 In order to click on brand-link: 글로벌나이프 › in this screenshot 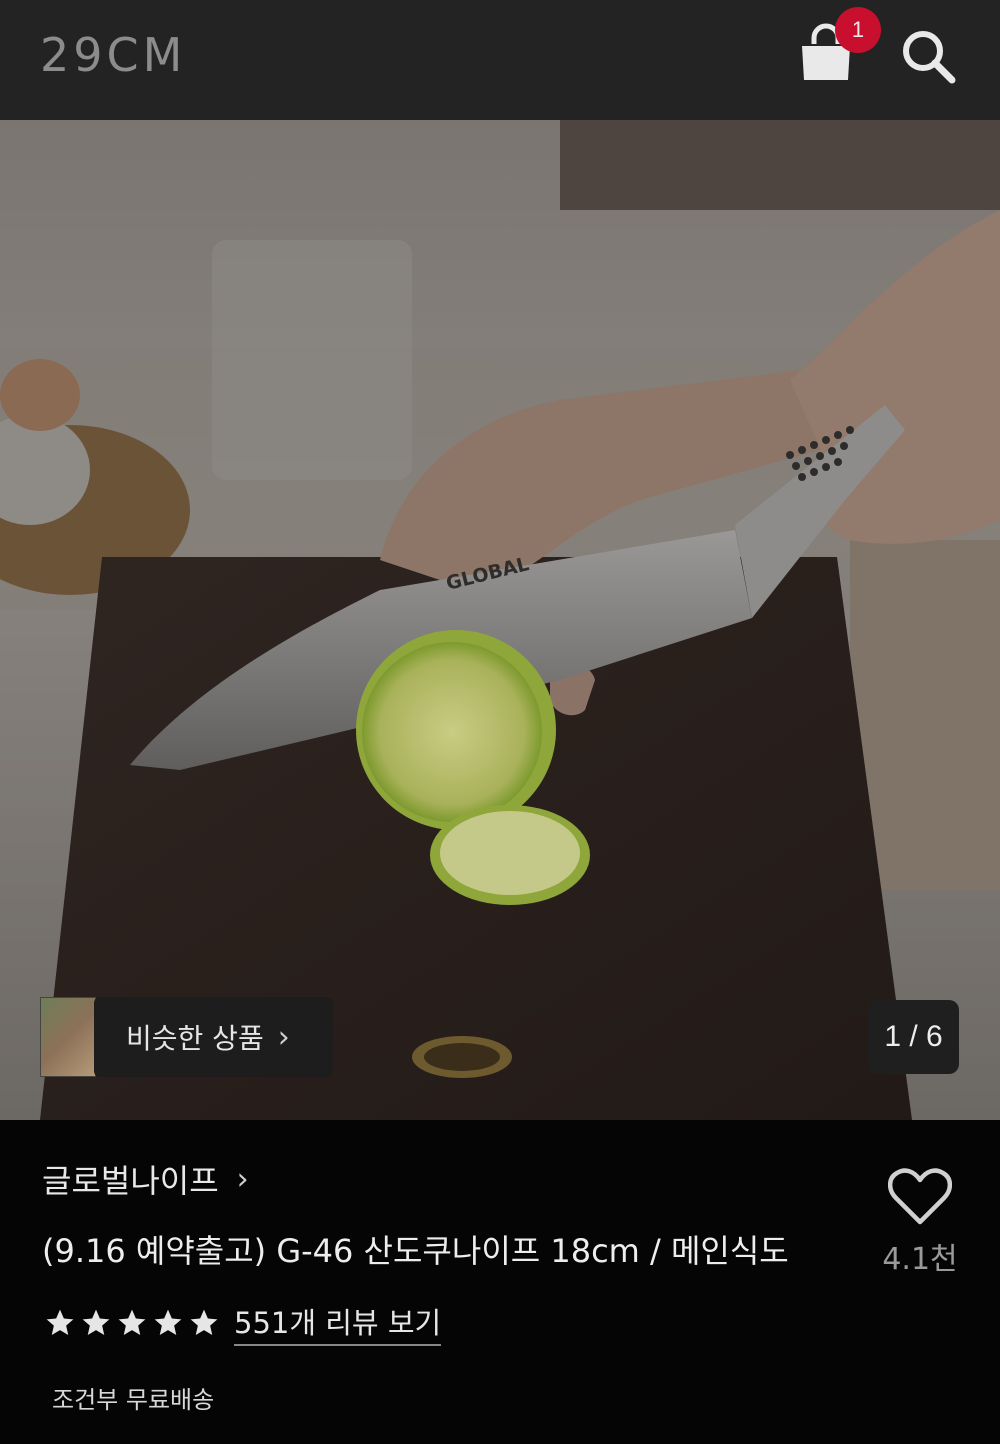, I will do `click(145, 1179)`.